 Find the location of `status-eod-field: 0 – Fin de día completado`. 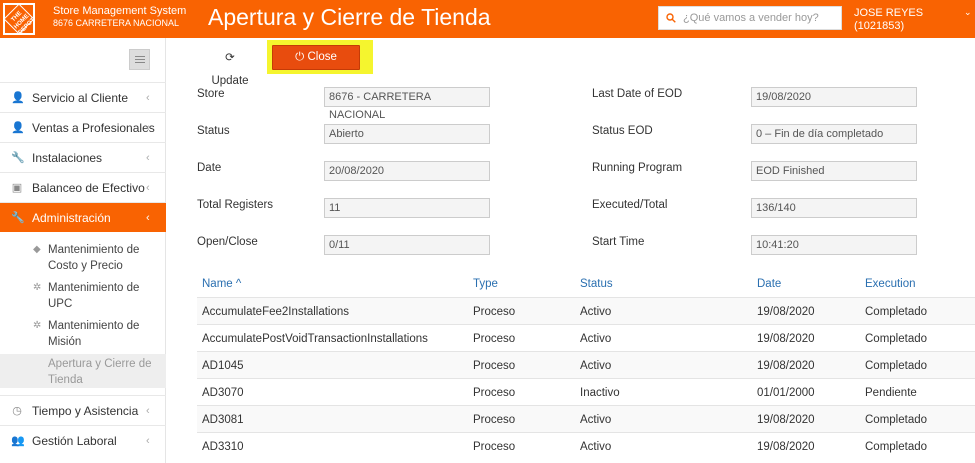

status-eod-field: 0 – Fin de día completado is located at coordinates (834, 134).